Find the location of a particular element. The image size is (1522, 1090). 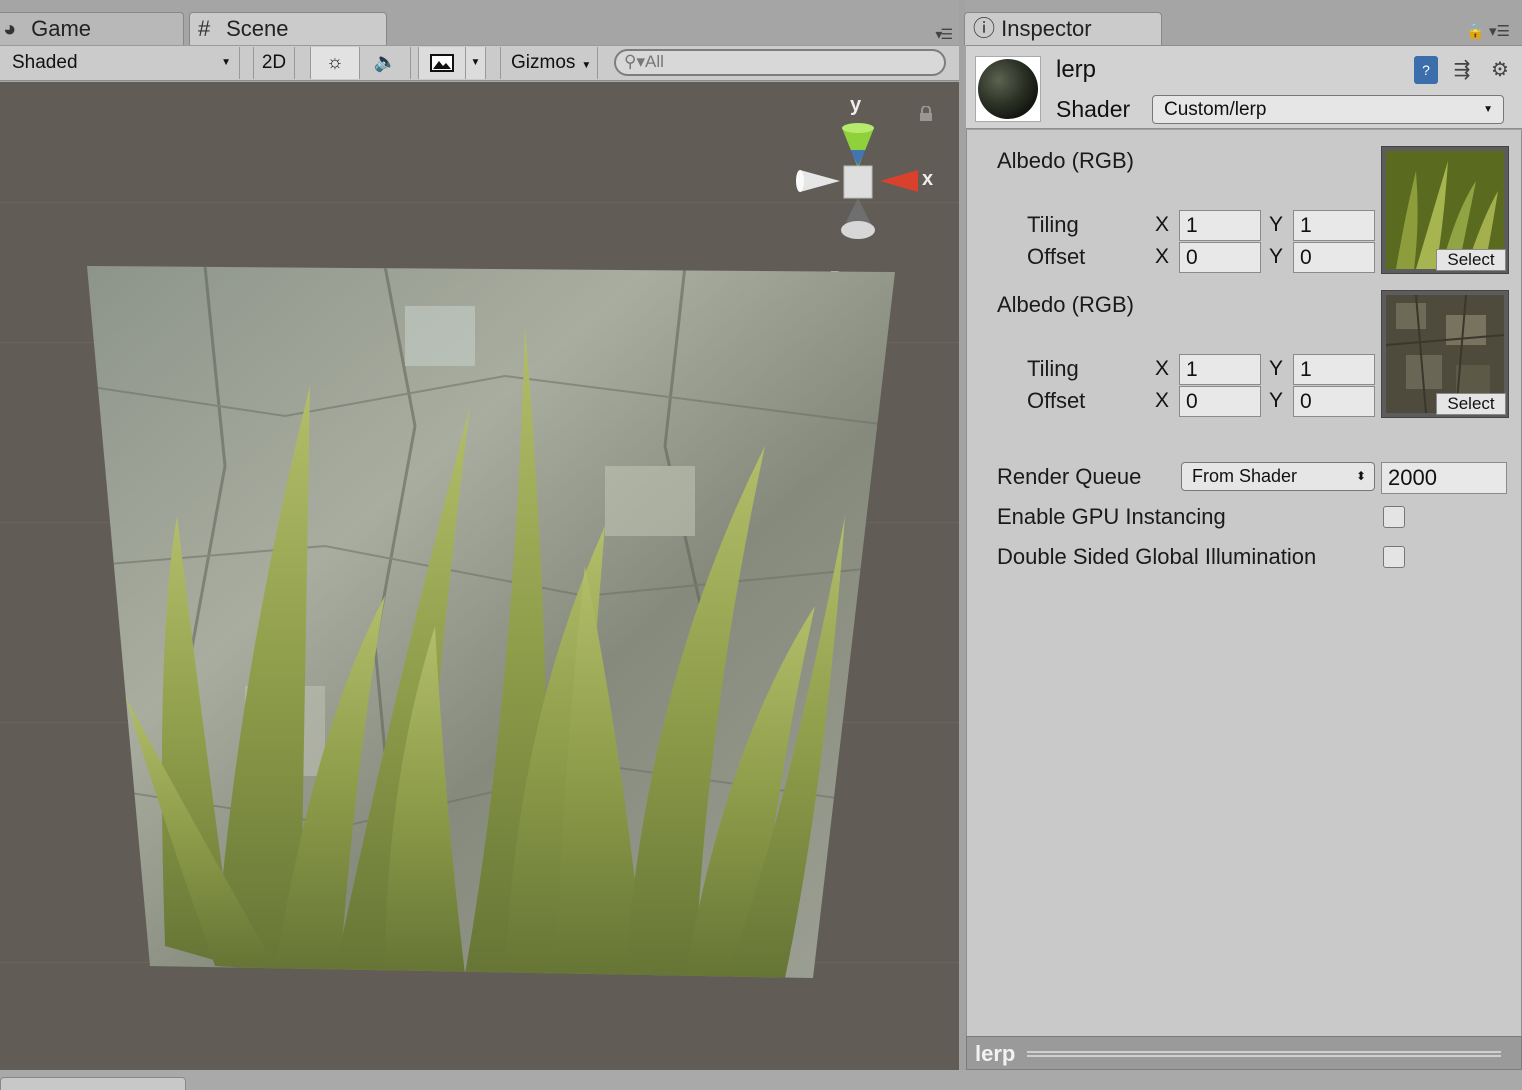

texture-2-offset-label: Offset is located at coordinates (1056, 400).